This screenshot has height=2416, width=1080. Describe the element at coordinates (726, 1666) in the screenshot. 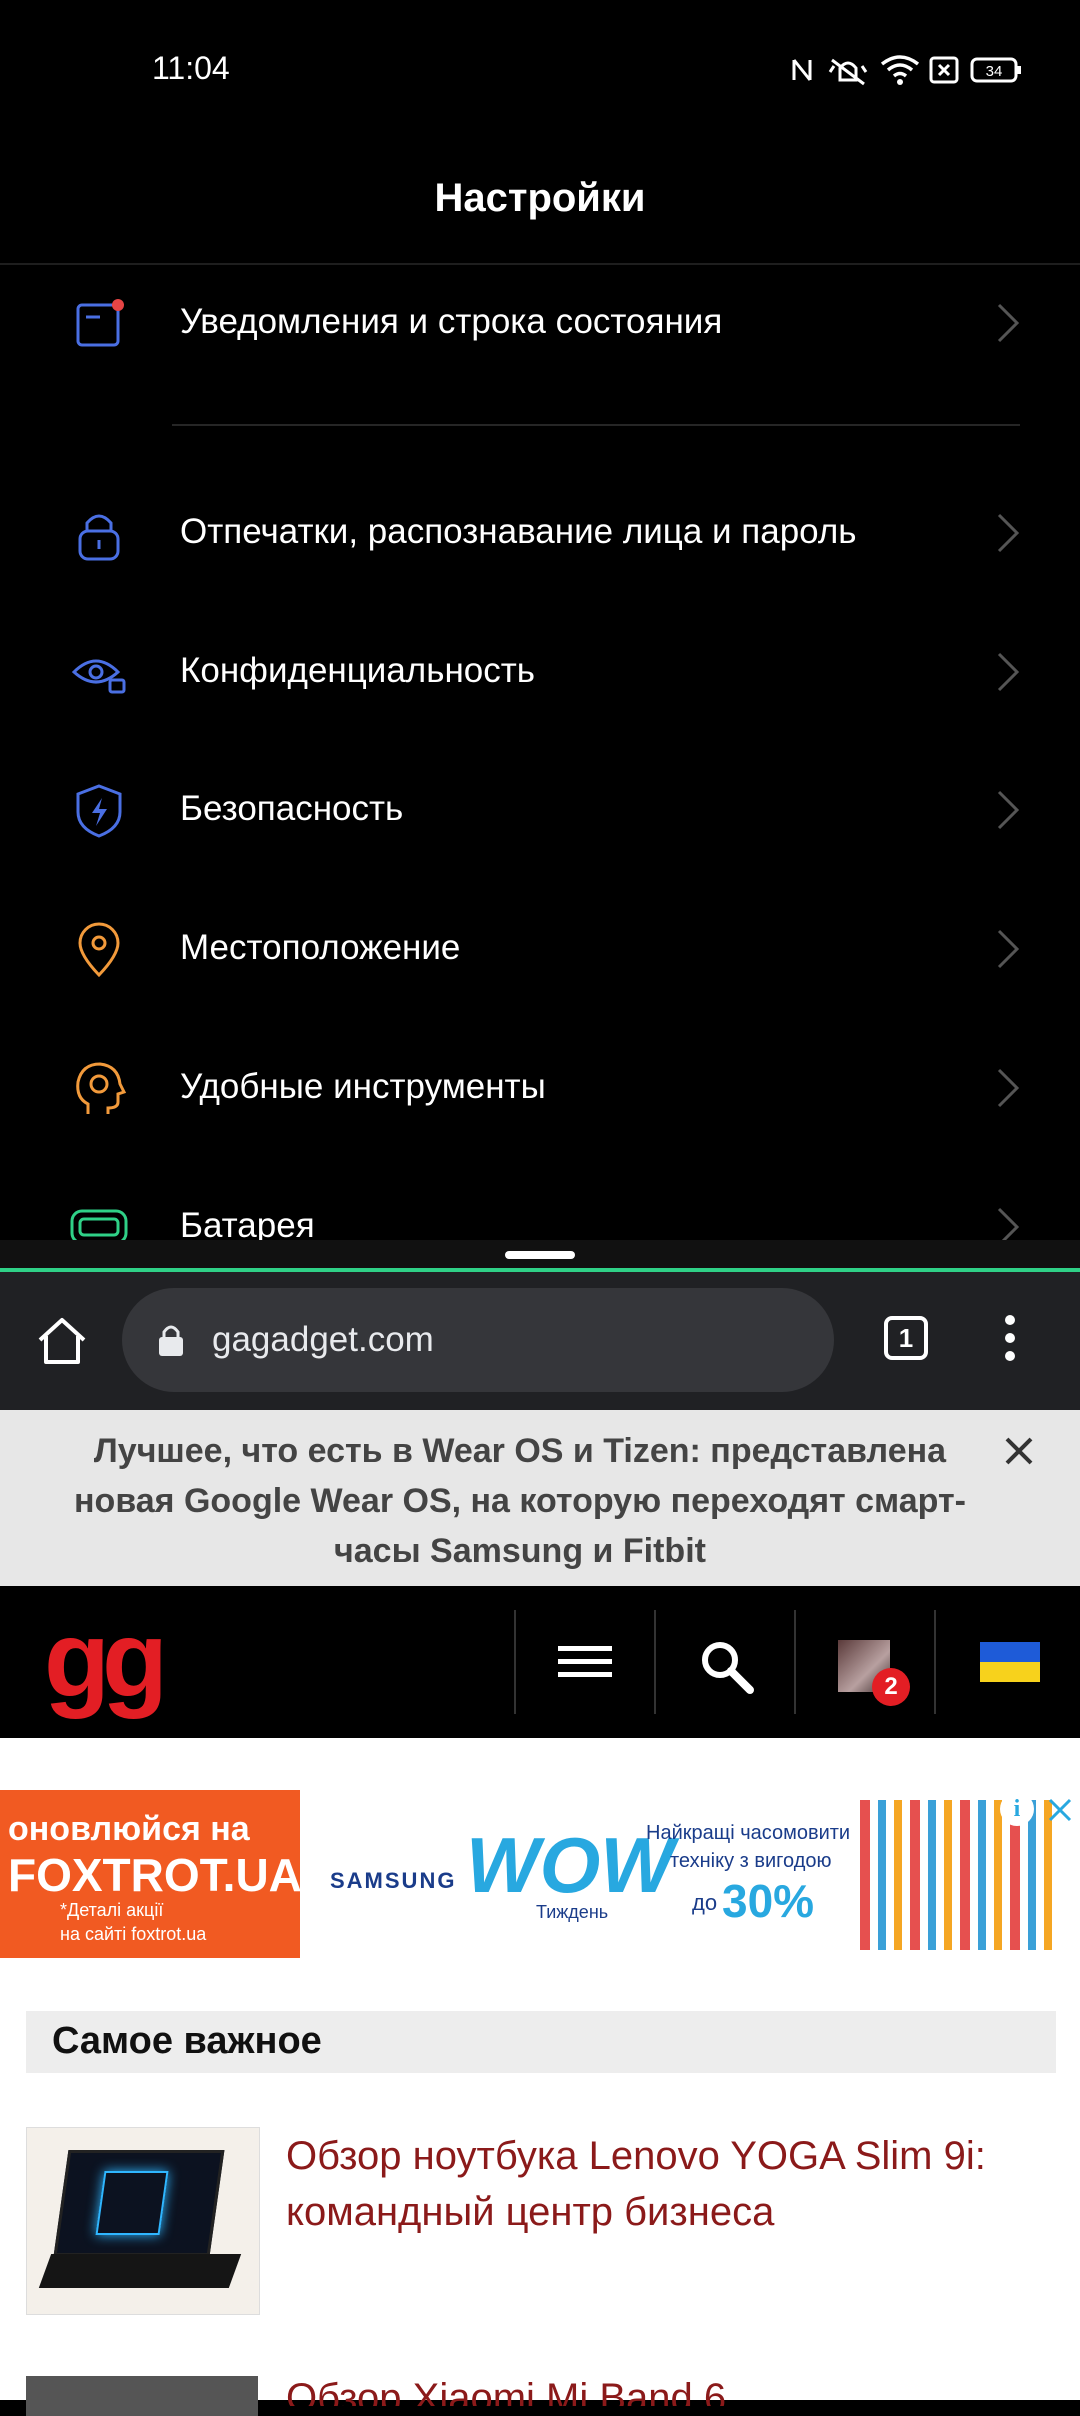

I see `search-icon` at that location.